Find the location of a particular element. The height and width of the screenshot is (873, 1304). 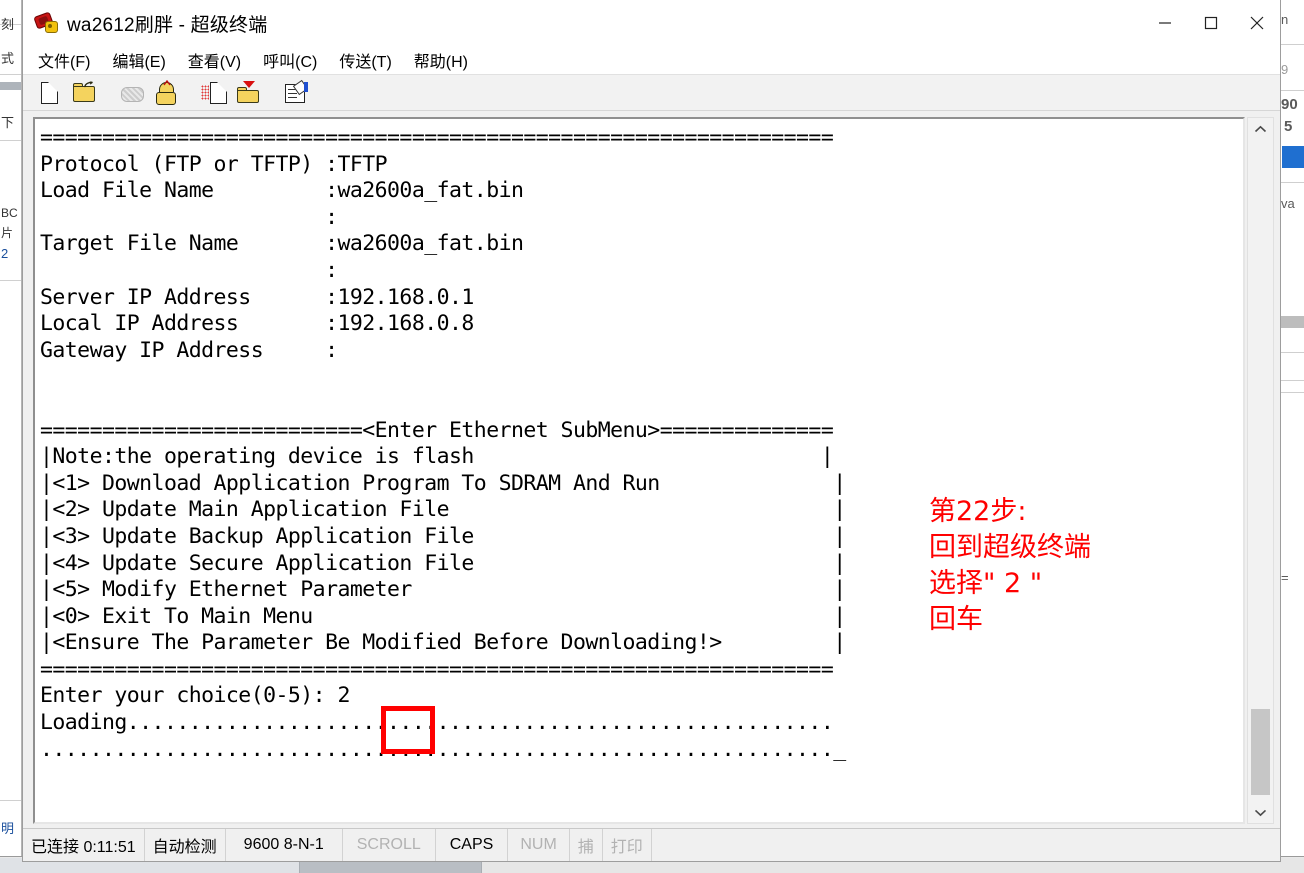

bg-fragment-text: = is located at coordinates (1285, 577).